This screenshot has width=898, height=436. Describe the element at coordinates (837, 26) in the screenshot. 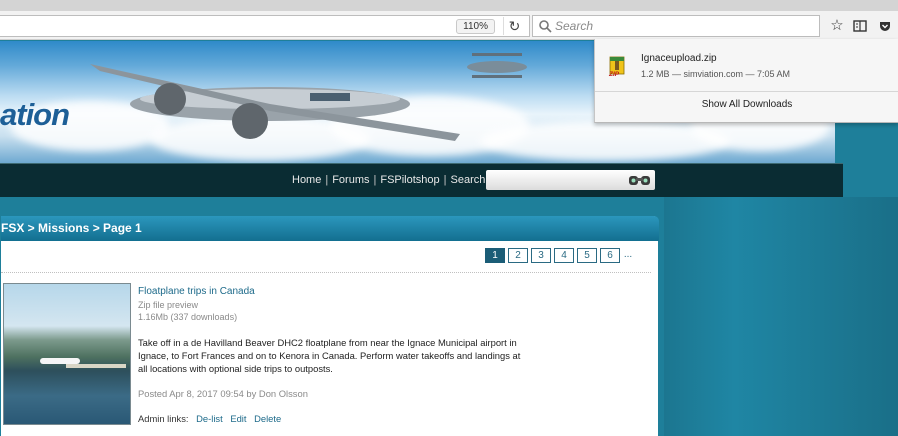

I see `bookmark-star-icon: ☆` at that location.